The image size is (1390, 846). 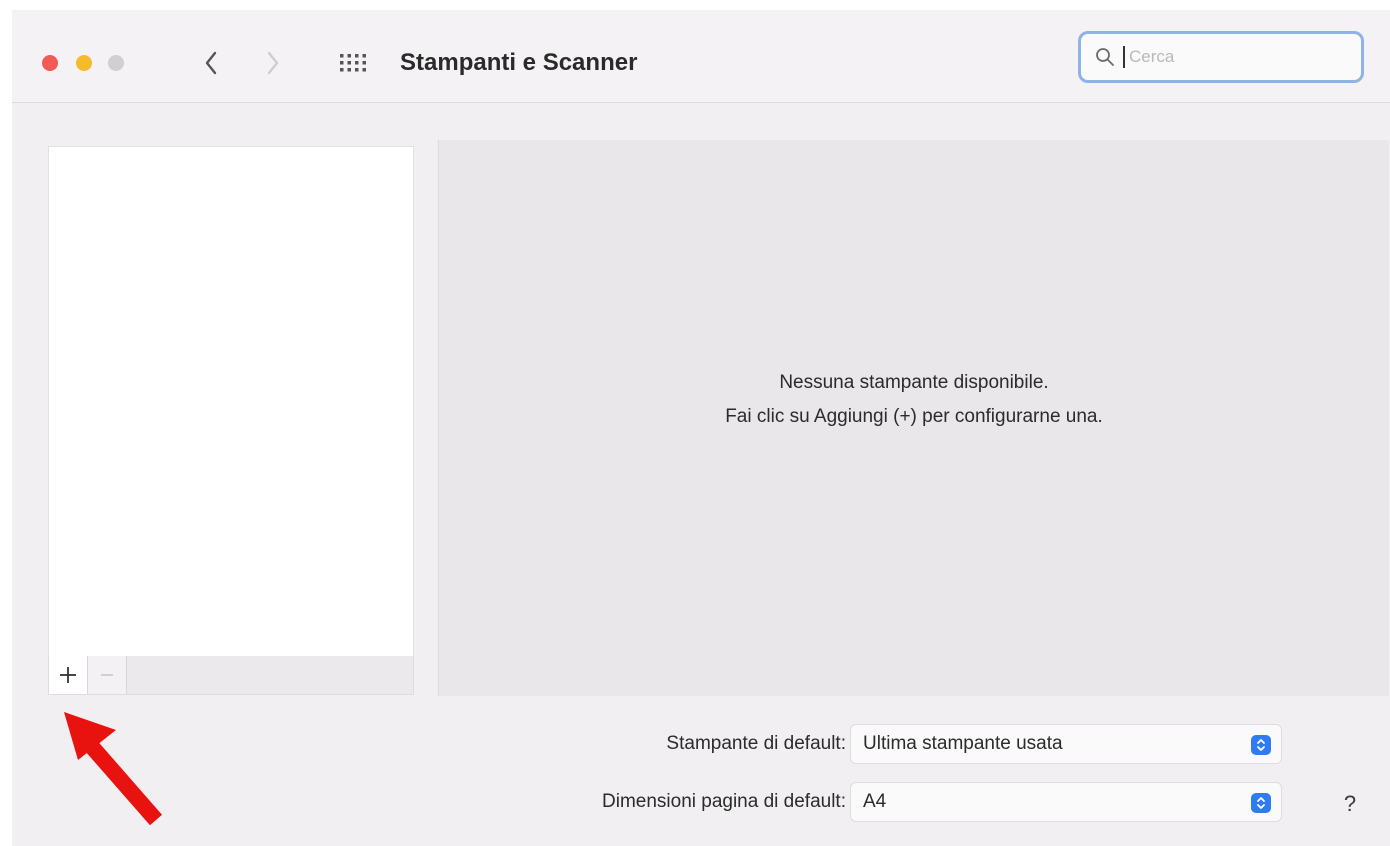 I want to click on printer-list-toolbar, so click(x=231, y=675).